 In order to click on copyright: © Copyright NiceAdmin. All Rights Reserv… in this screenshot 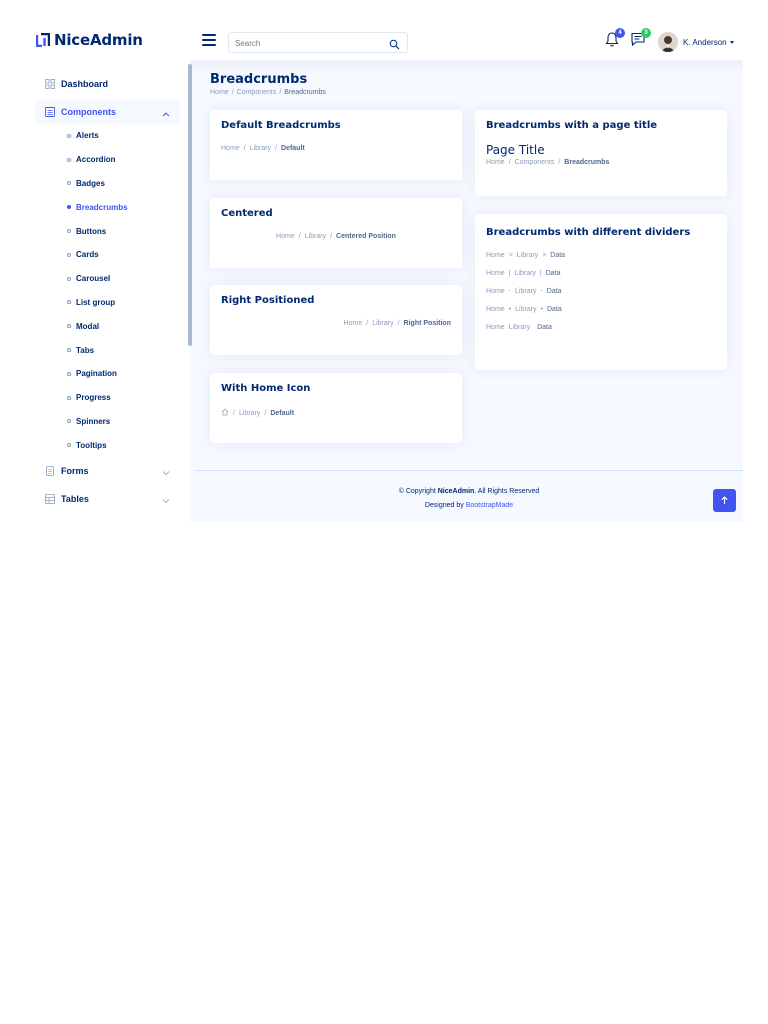, I will do `click(469, 492)`.